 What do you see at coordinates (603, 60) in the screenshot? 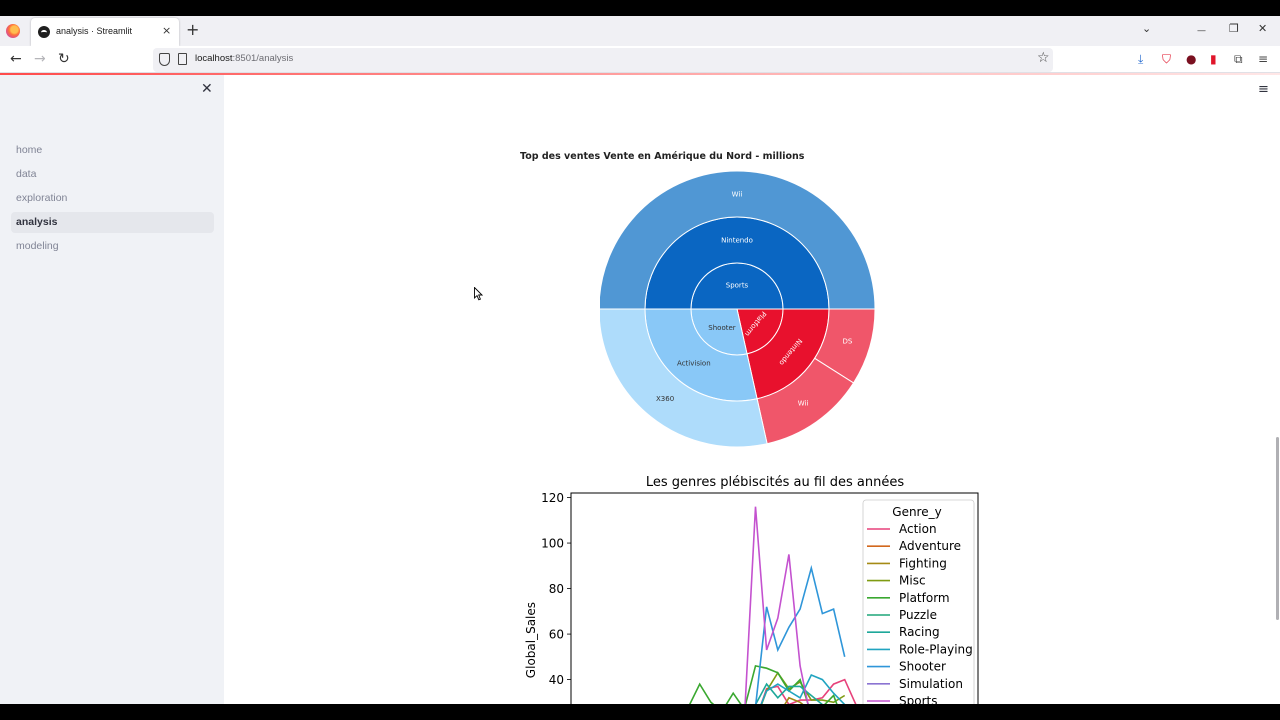
I see `url-bar: localhost:8501/analysis ☆` at bounding box center [603, 60].